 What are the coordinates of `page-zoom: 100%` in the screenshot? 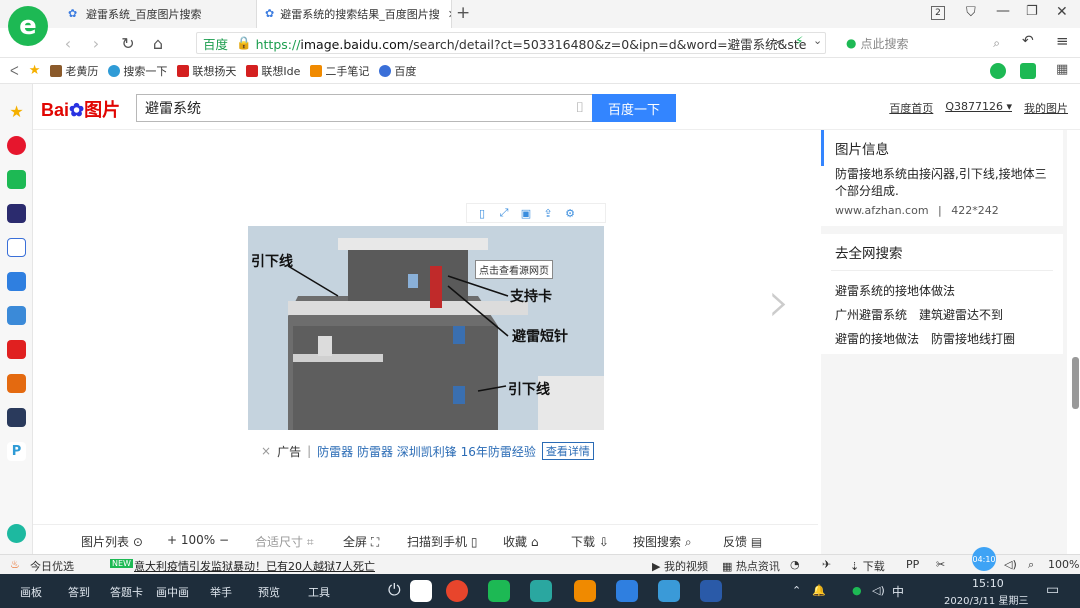 It's located at (1063, 564).